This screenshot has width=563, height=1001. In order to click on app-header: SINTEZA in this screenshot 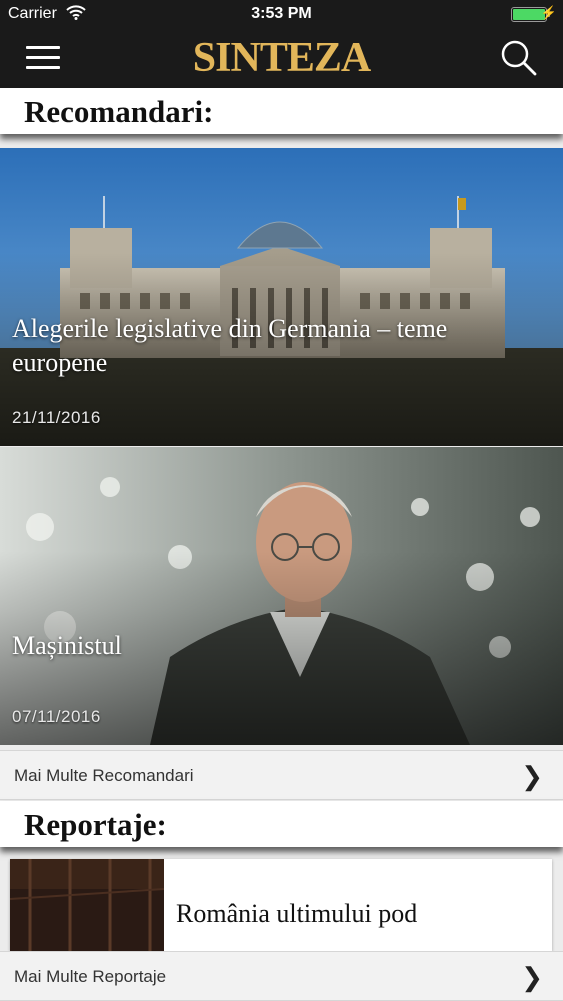, I will do `click(281, 58)`.